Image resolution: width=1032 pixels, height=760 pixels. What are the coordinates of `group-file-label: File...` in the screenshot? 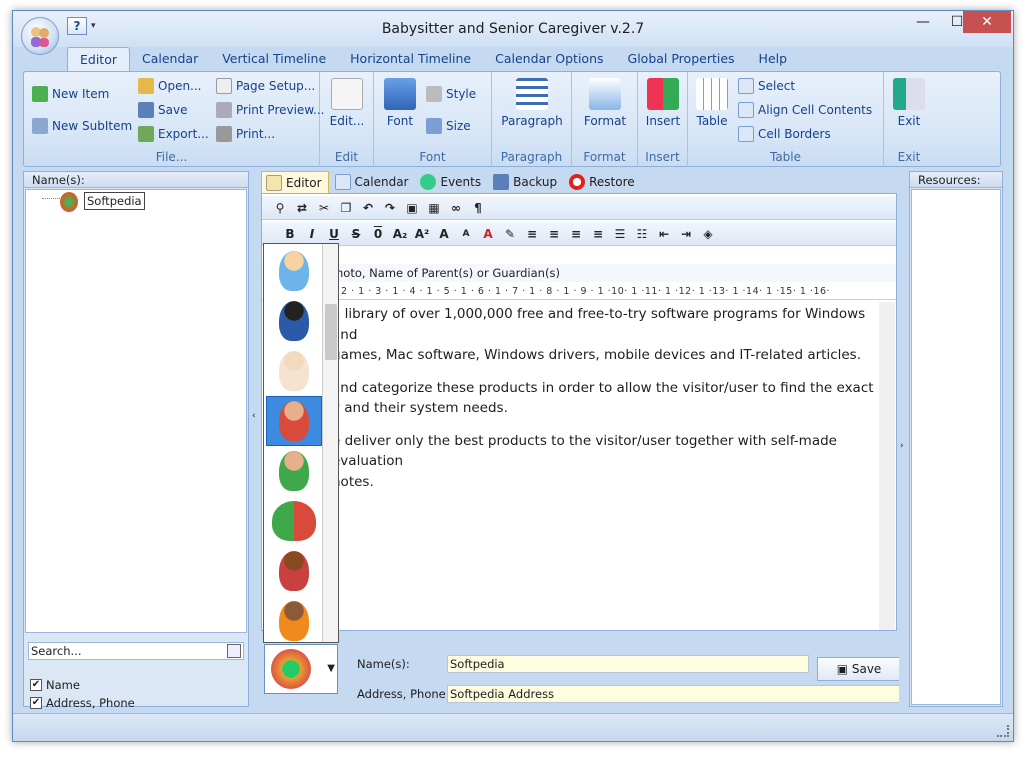 It's located at (171, 157).